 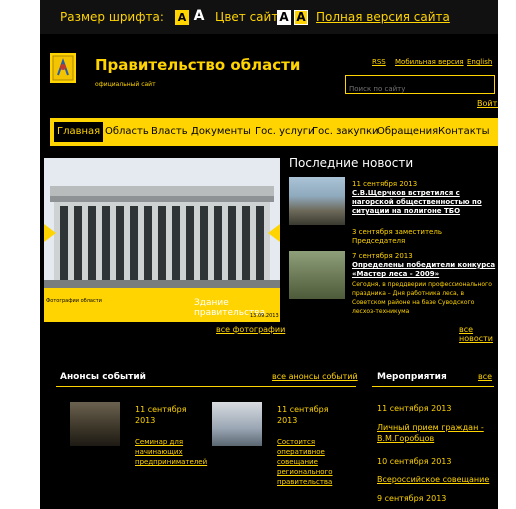 I want to click on slider-date: 13.09.2013, so click(x=264, y=316).